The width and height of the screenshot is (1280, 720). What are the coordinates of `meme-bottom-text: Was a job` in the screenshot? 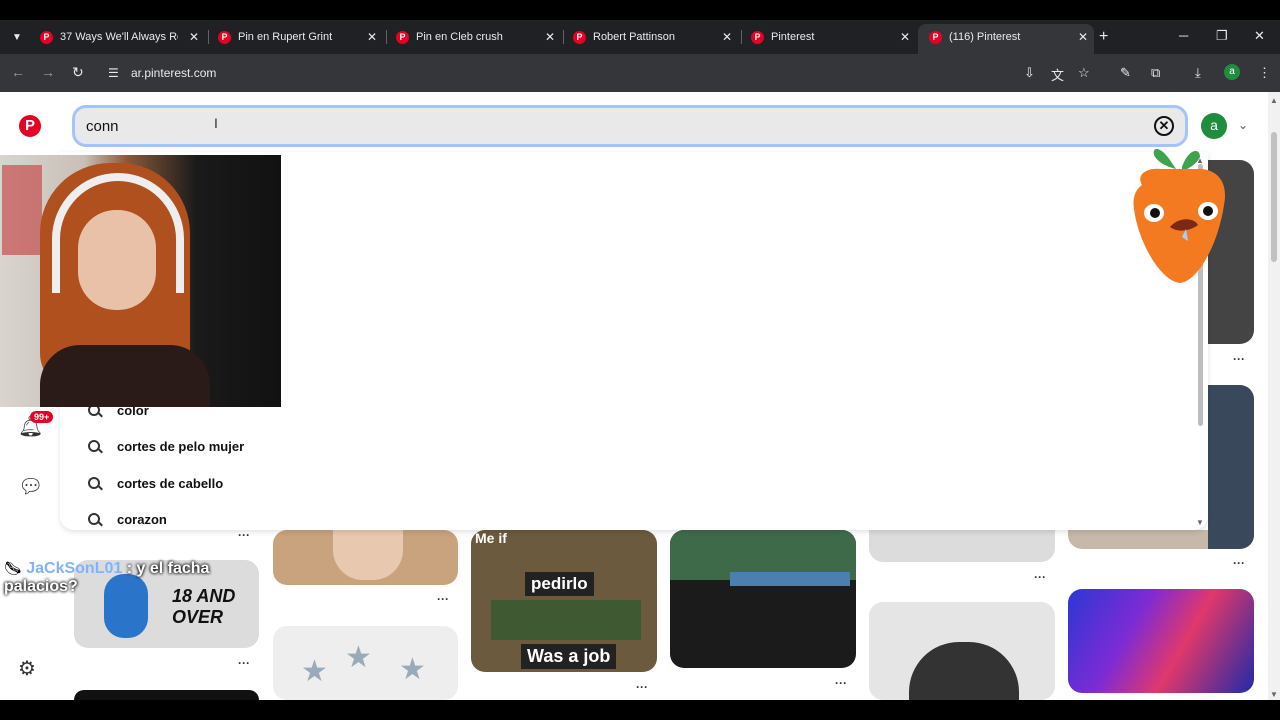 It's located at (569, 656).